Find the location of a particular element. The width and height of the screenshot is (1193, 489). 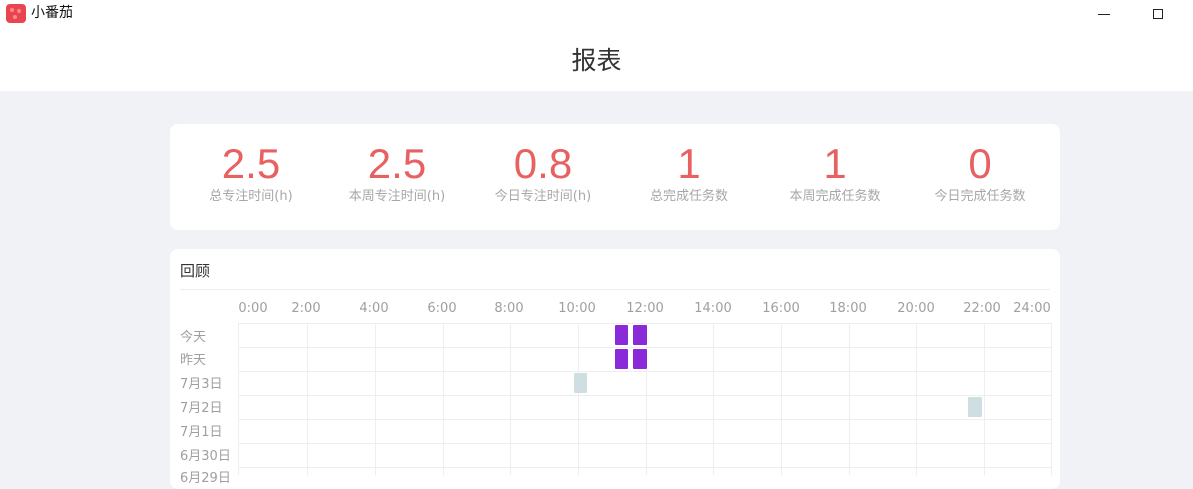

app-name: 小番茄 is located at coordinates (52, 13).